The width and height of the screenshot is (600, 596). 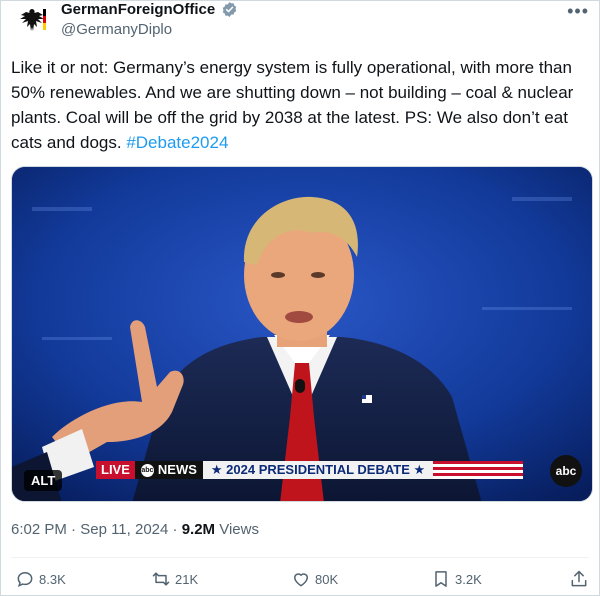 What do you see at coordinates (147, 470) in the screenshot?
I see `abc-badge-icon: abc` at bounding box center [147, 470].